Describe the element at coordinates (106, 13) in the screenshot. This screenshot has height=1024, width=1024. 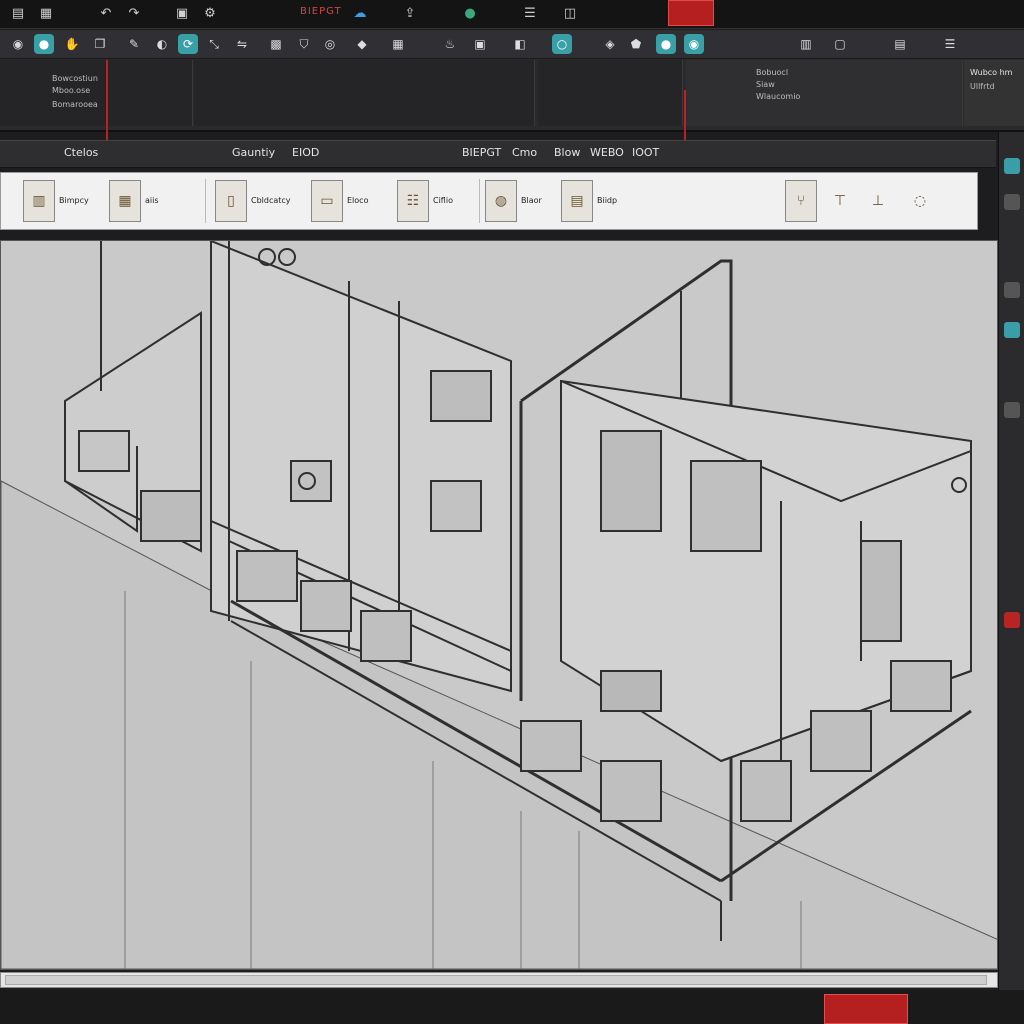
I see `undo-icon: ↶` at that location.